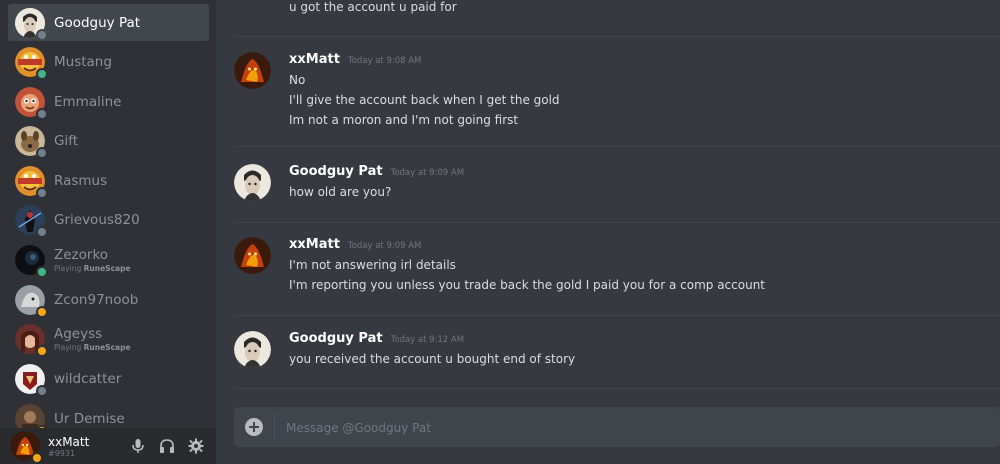 This screenshot has height=464, width=1000. I want to click on dm-item-rasmus: Rasmus, so click(108, 180).